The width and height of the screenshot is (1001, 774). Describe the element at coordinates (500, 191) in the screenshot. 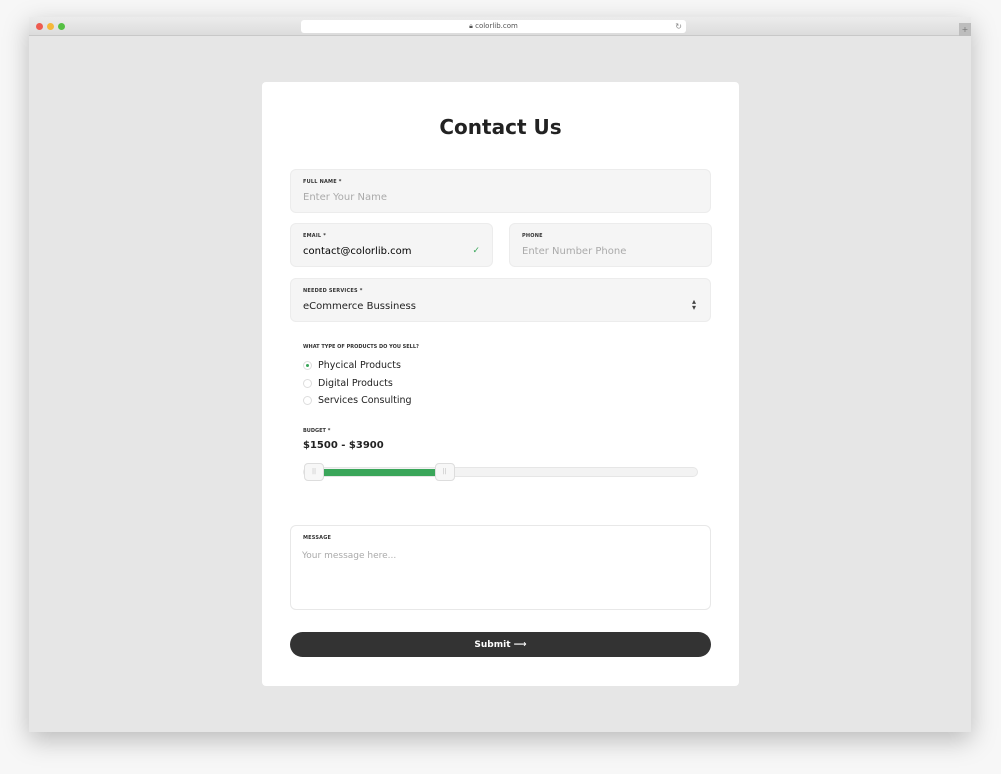

I see `full-name-field: FULL NAME *` at that location.